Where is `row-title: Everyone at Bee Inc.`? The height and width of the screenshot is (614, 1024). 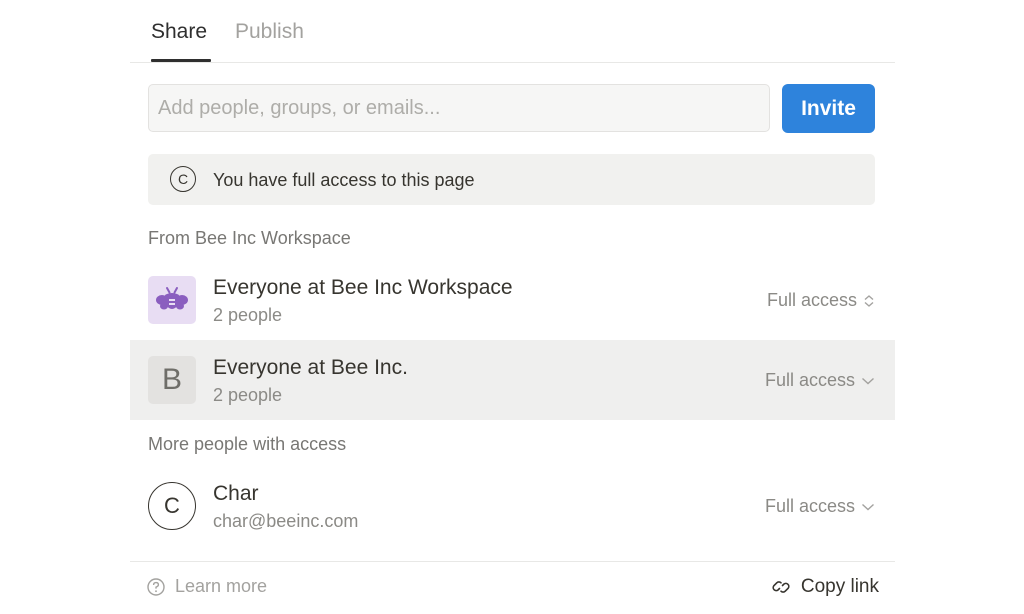 row-title: Everyone at Bee Inc. is located at coordinates (310, 367).